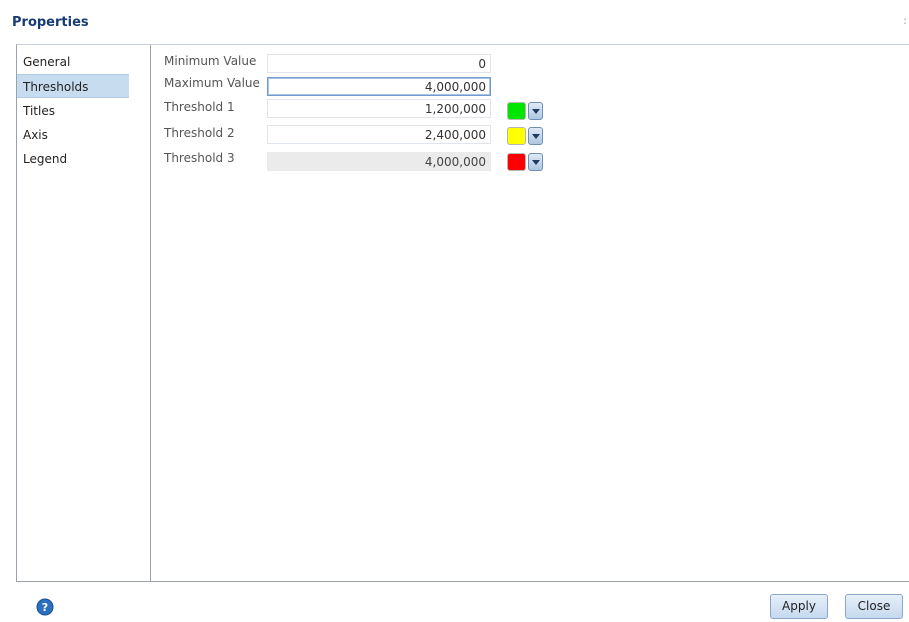 This screenshot has width=909, height=622. I want to click on threshold-1-label: Threshold 1, so click(199, 107).